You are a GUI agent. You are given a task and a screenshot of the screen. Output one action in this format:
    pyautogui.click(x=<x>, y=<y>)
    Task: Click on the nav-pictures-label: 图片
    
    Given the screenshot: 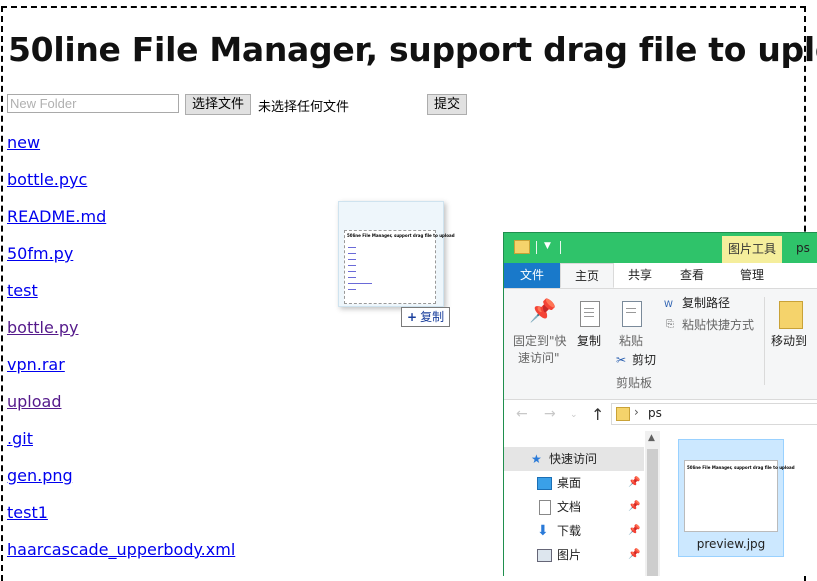 What is the action you would take?
    pyautogui.click(x=569, y=555)
    